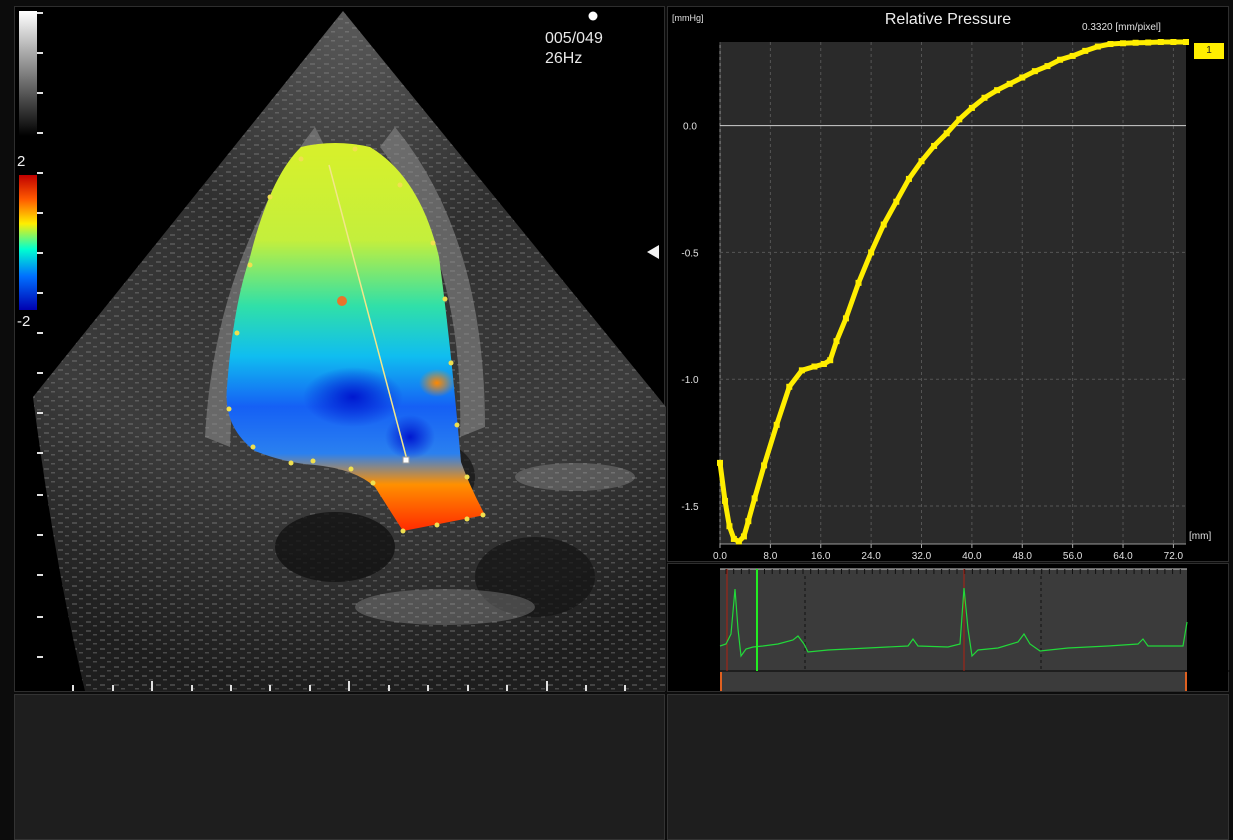 Image resolution: width=1233 pixels, height=840 pixels. I want to click on frame-rate: 26Hz, so click(564, 58).